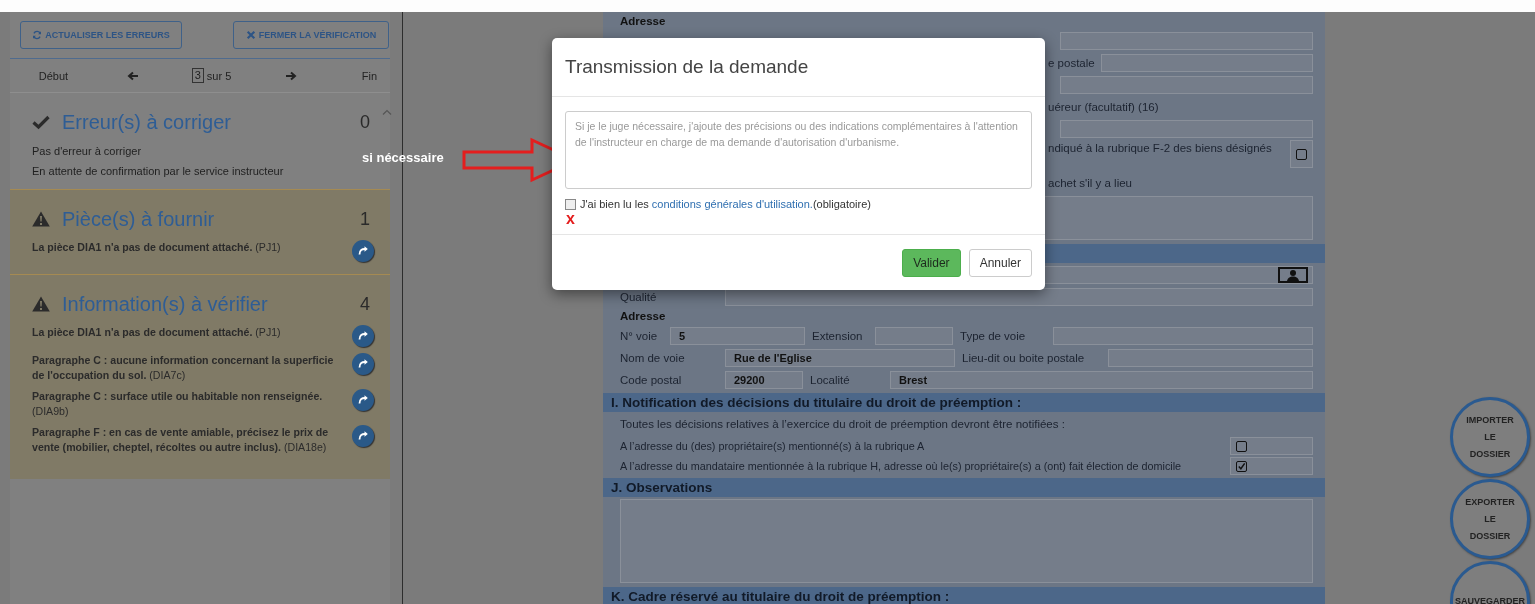 This screenshot has height=604, width=1535. I want to click on input-field: Rue de l'Eglise, so click(840, 358).